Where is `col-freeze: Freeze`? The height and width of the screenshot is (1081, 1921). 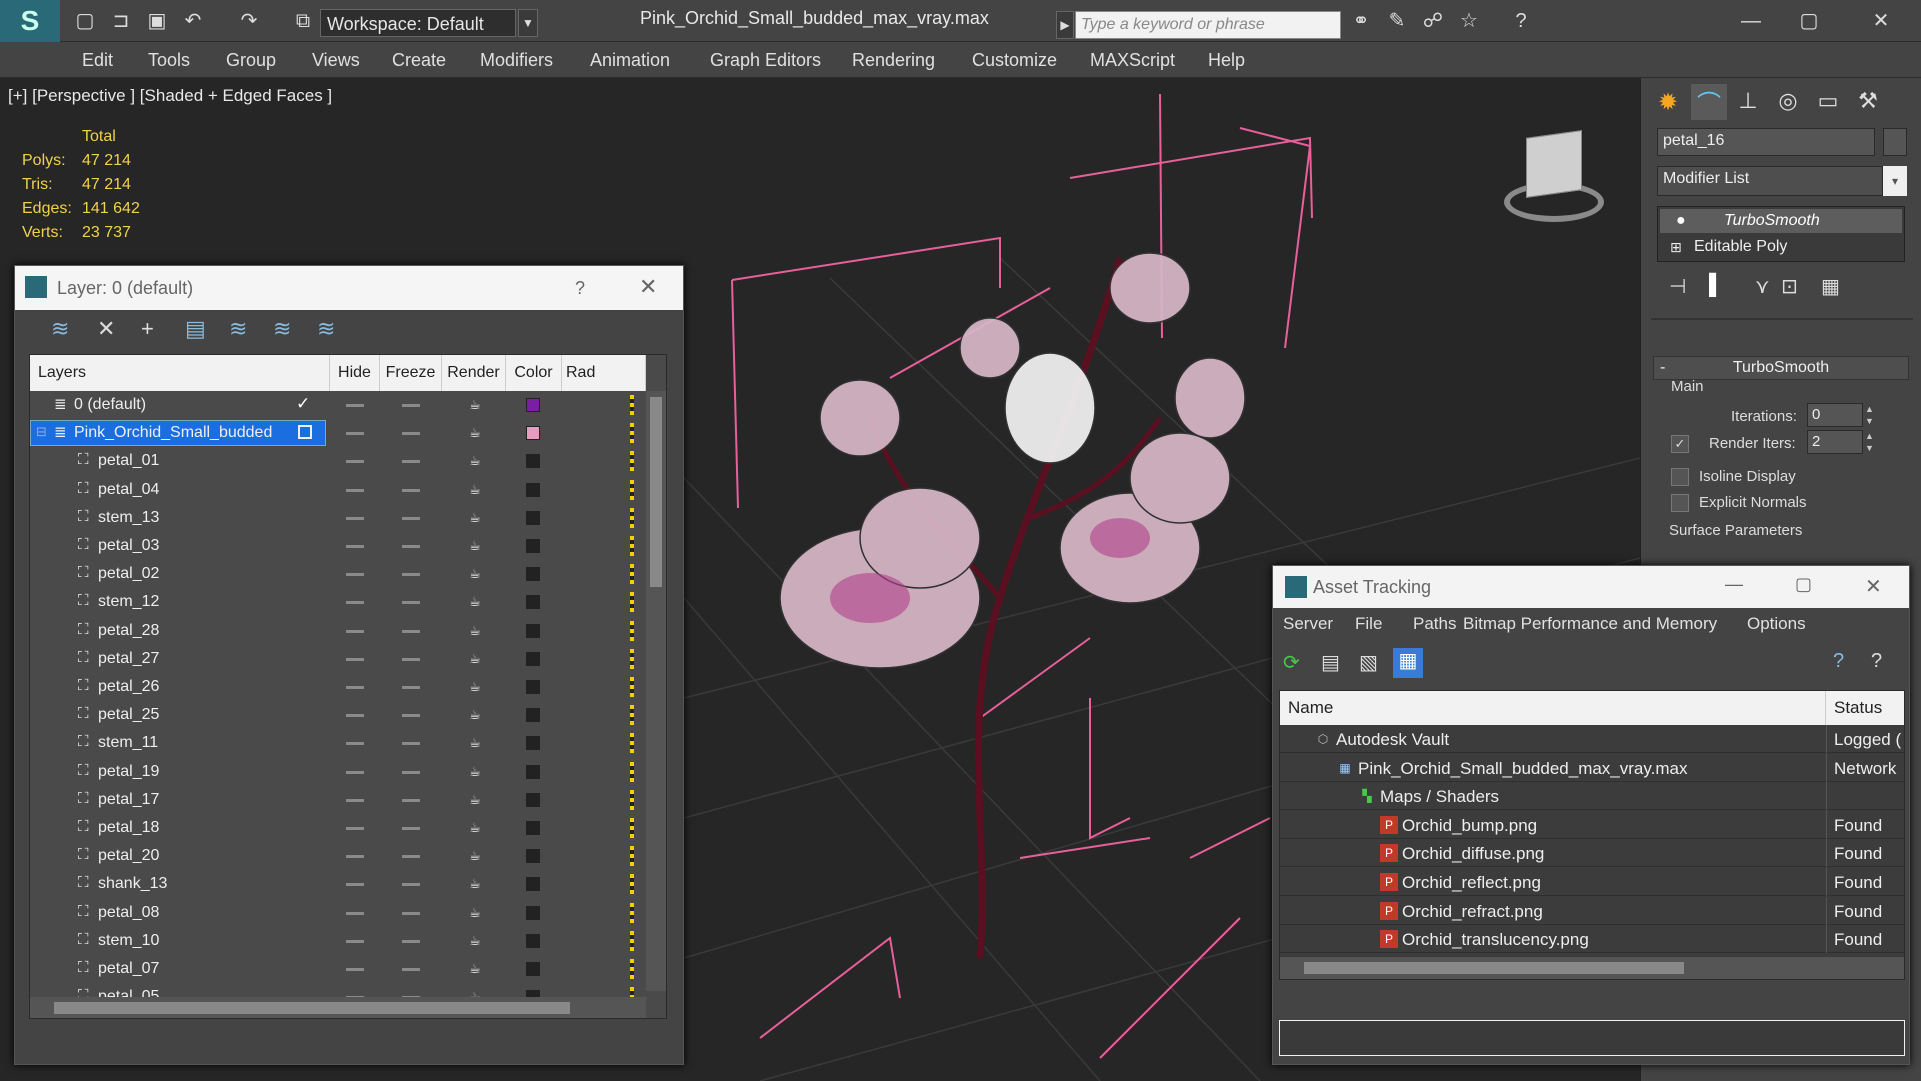
col-freeze: Freeze is located at coordinates (411, 373).